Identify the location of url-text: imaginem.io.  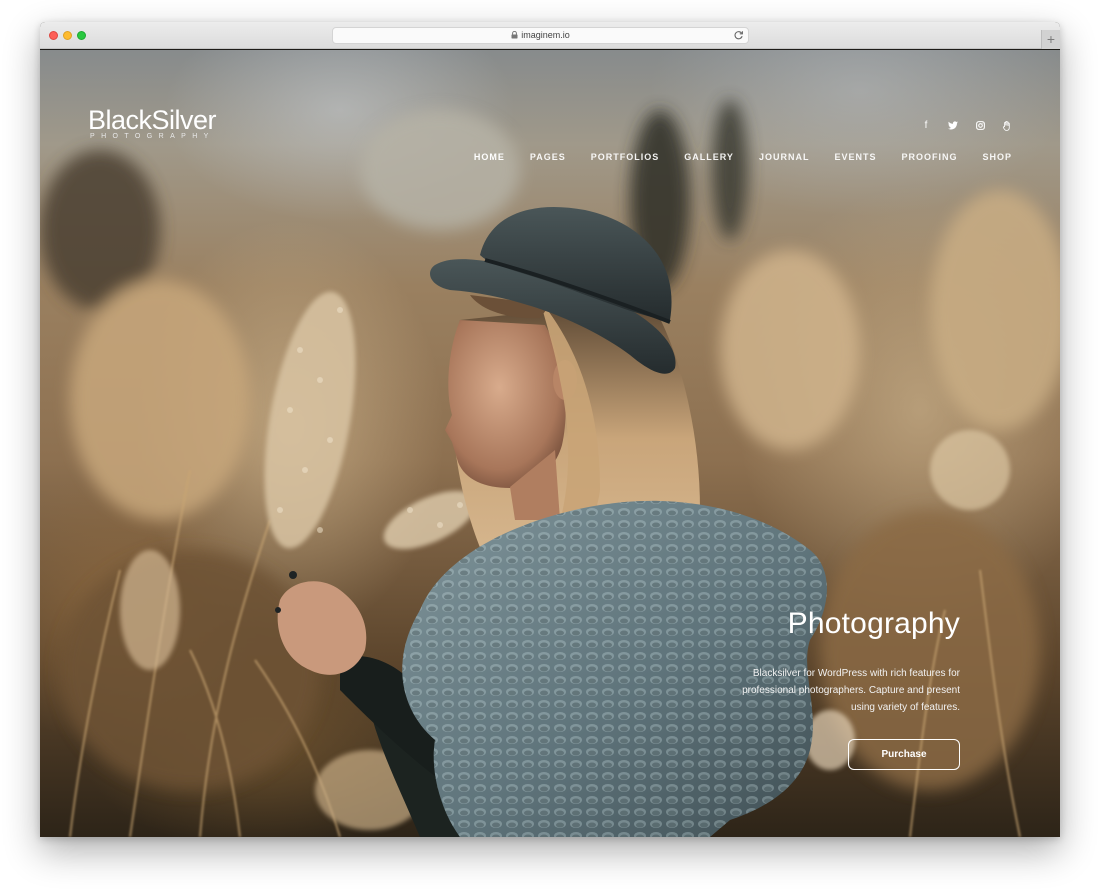
(545, 35).